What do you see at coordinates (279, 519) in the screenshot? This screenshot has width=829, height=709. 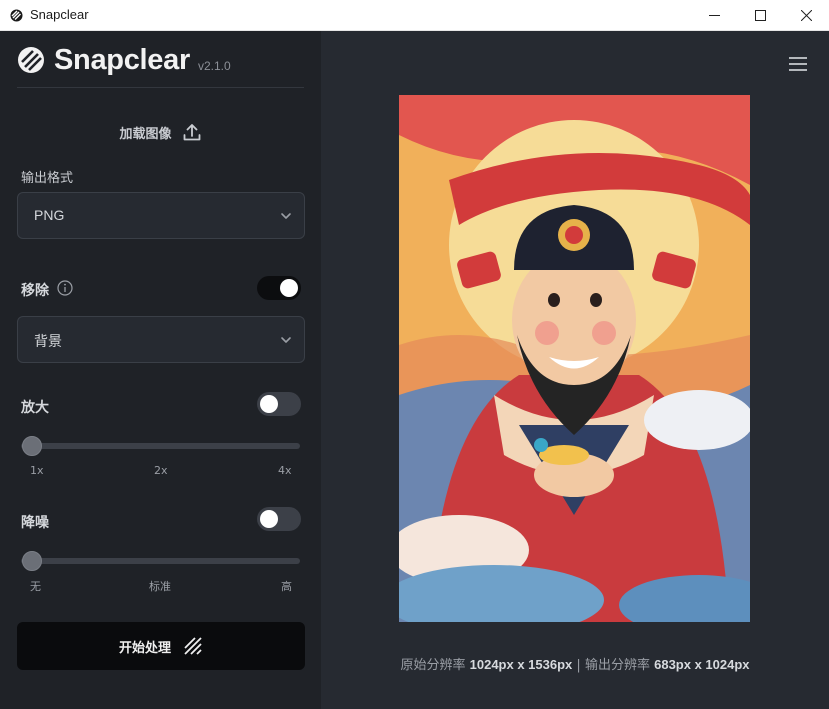 I see `denoise-toggle` at bounding box center [279, 519].